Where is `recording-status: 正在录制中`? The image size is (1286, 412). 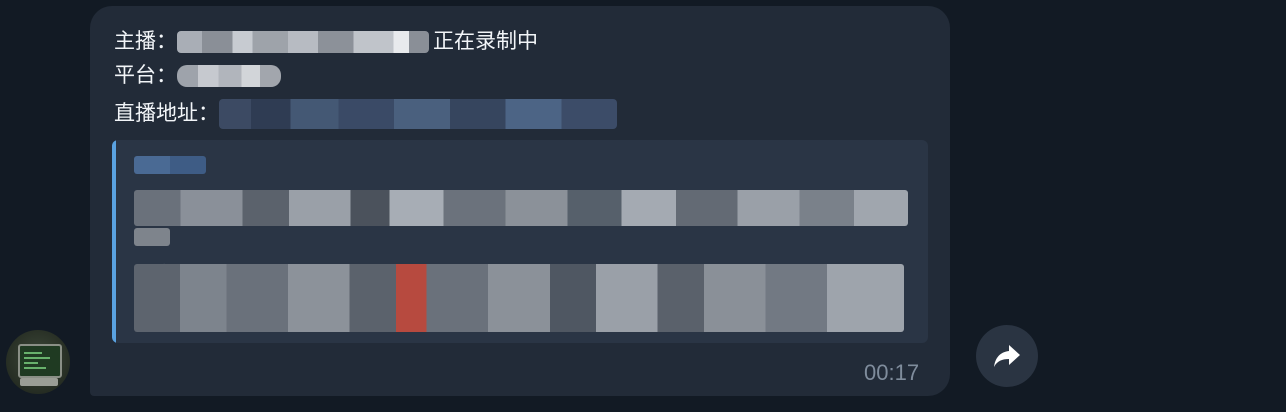 recording-status: 正在录制中 is located at coordinates (485, 41).